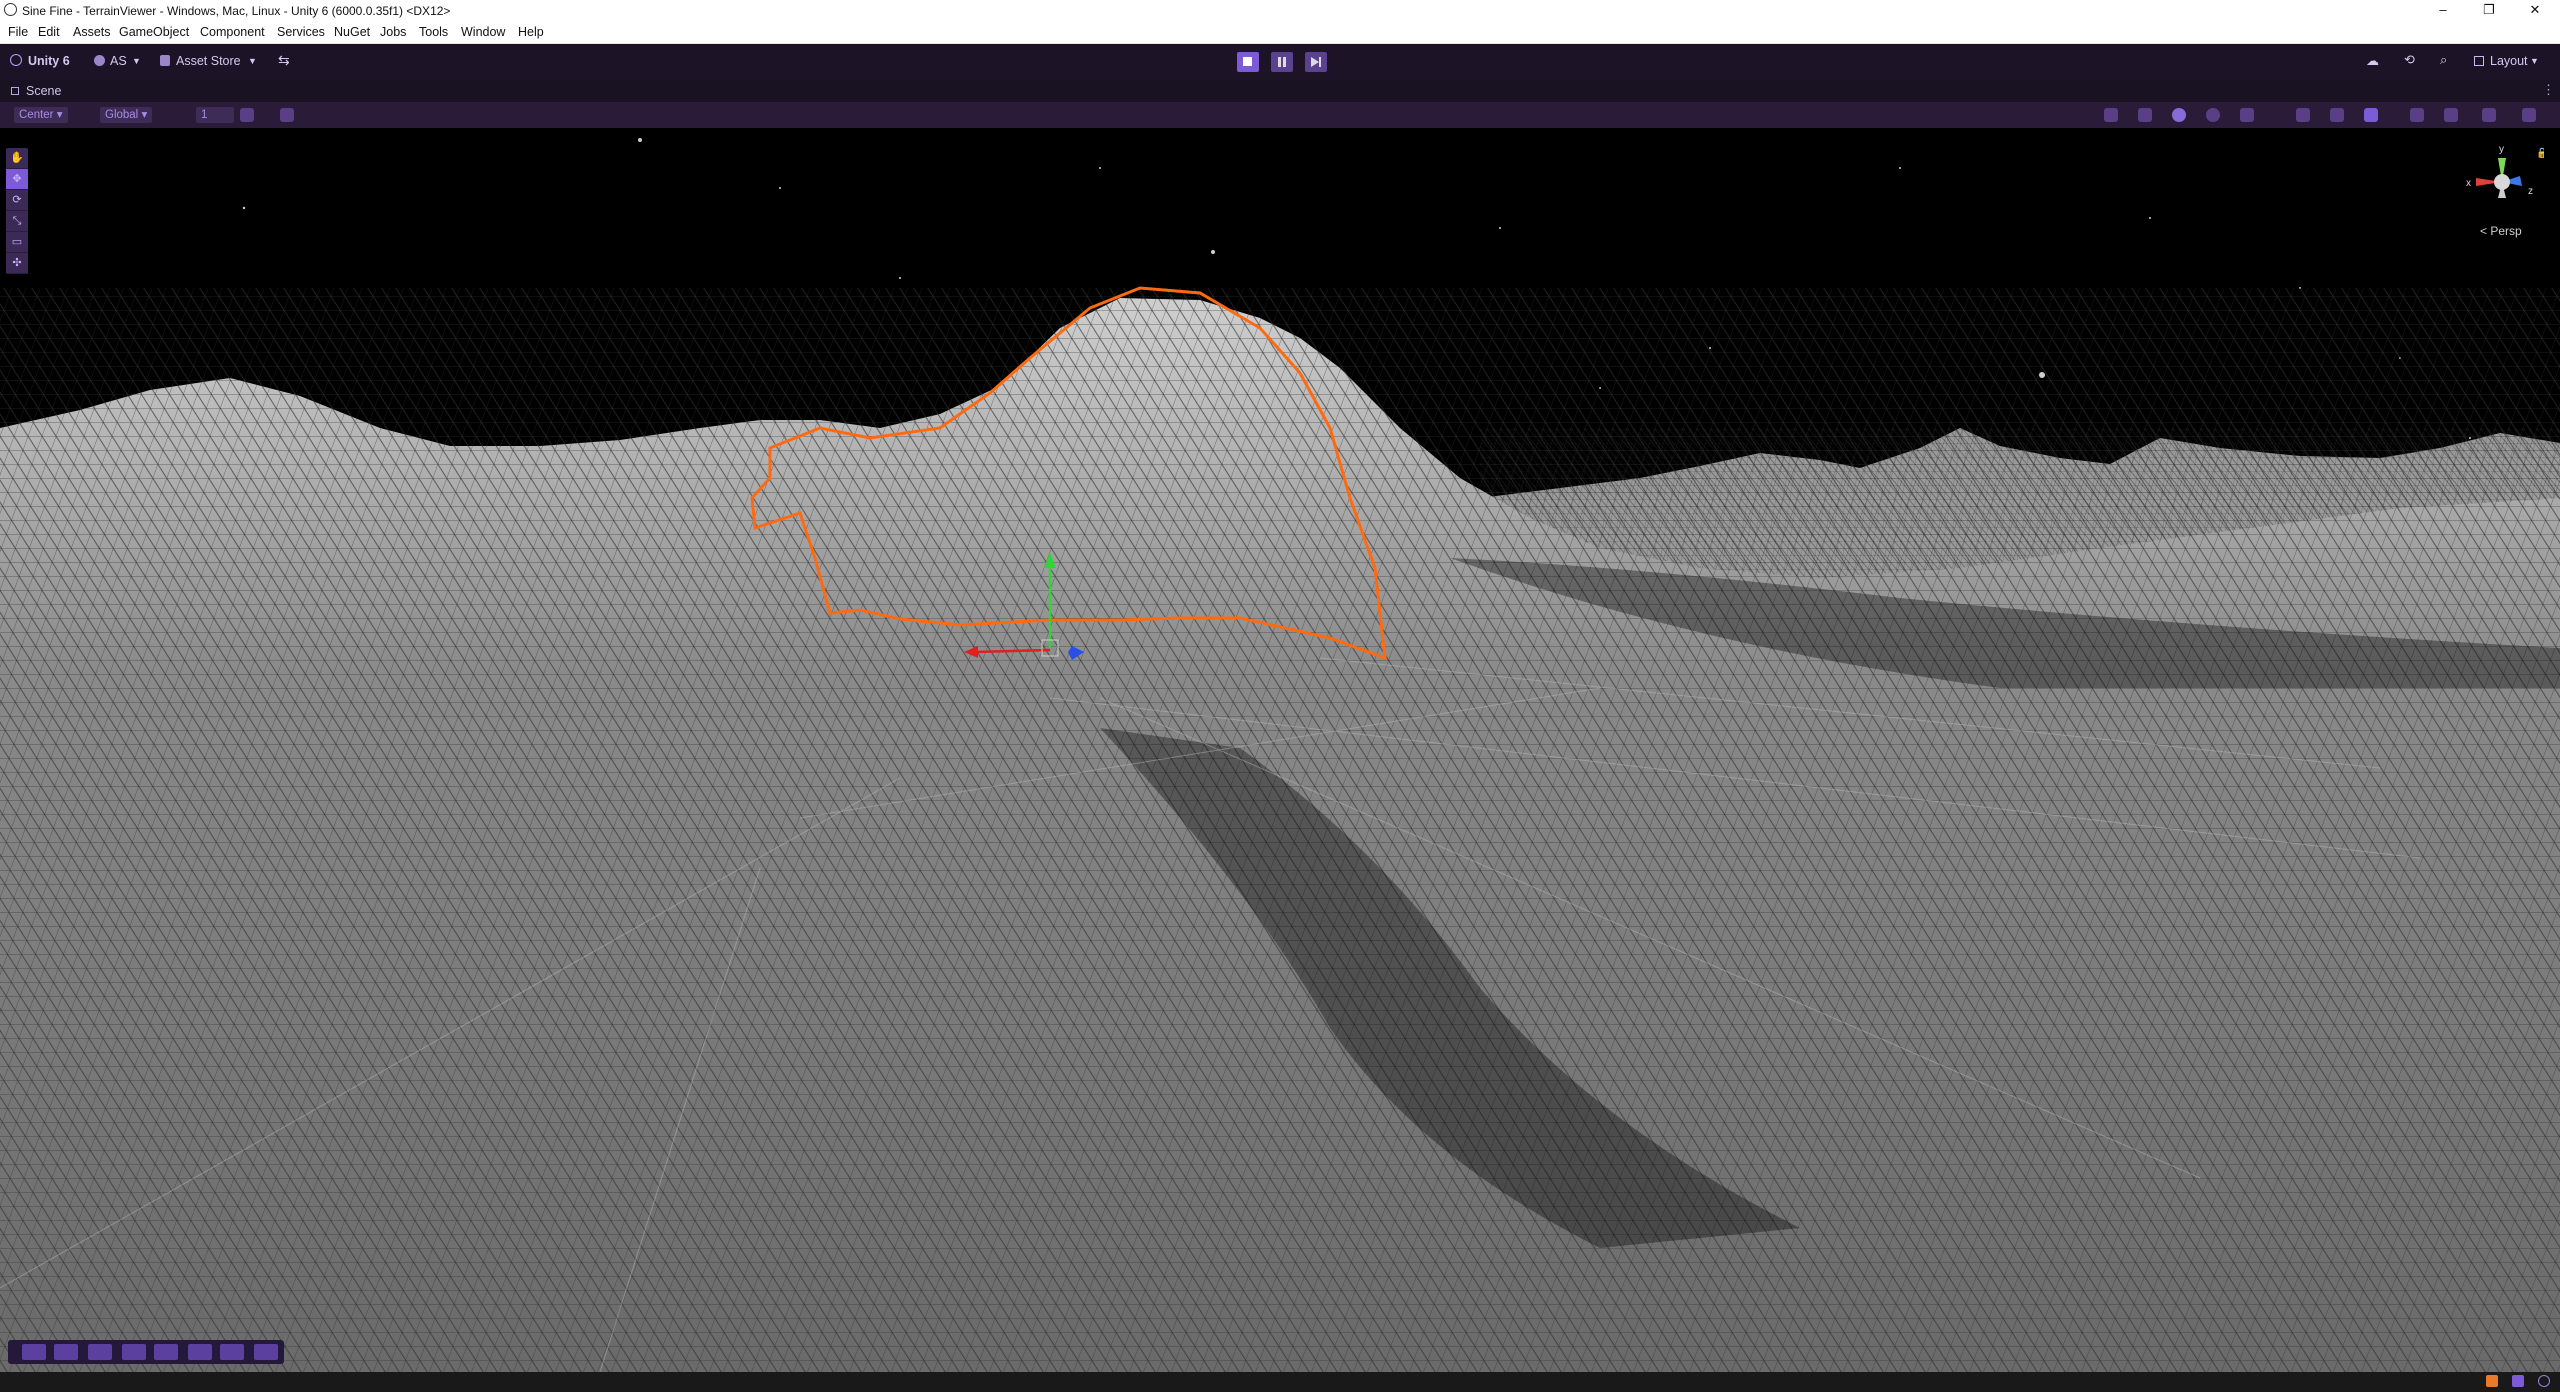 This screenshot has height=1392, width=2560. What do you see at coordinates (2518, 1381) in the screenshot?
I see `layers-status-icon` at bounding box center [2518, 1381].